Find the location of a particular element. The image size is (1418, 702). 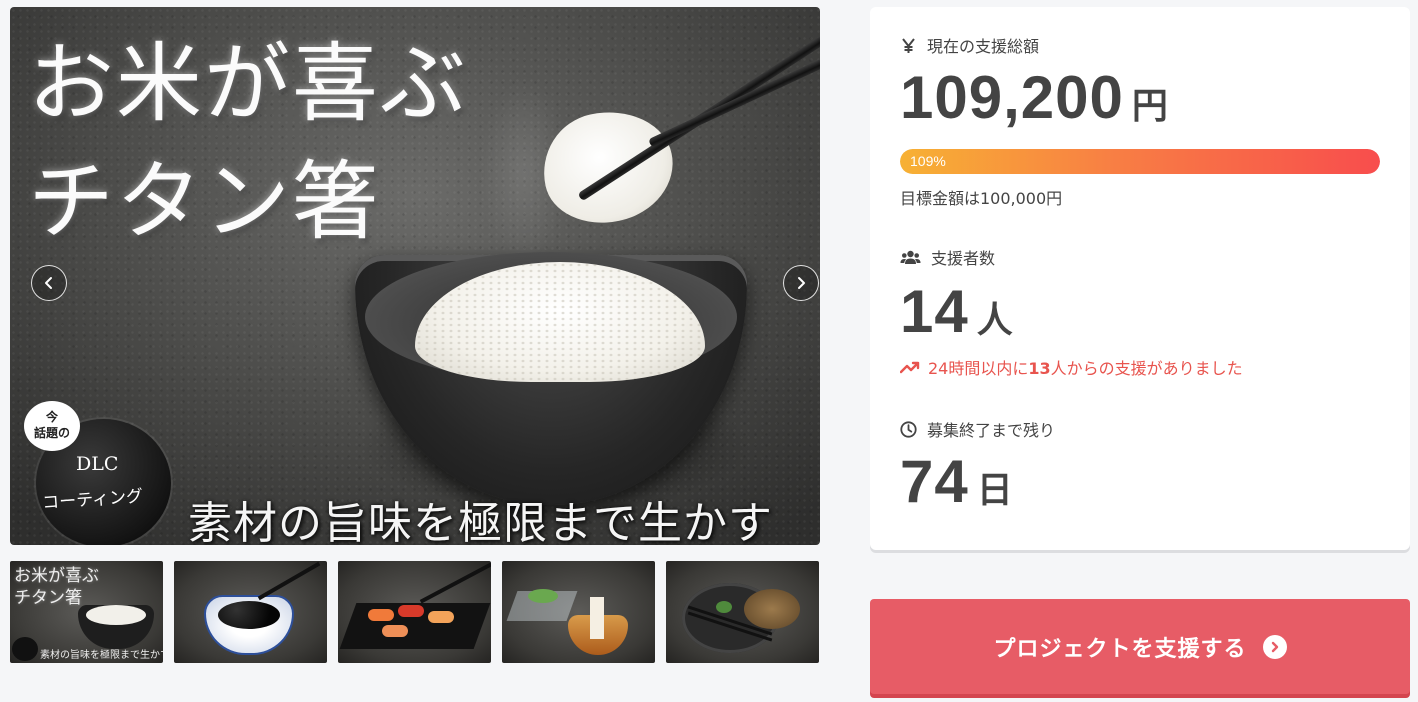

circle-arrow-right-icon is located at coordinates (1274, 646).